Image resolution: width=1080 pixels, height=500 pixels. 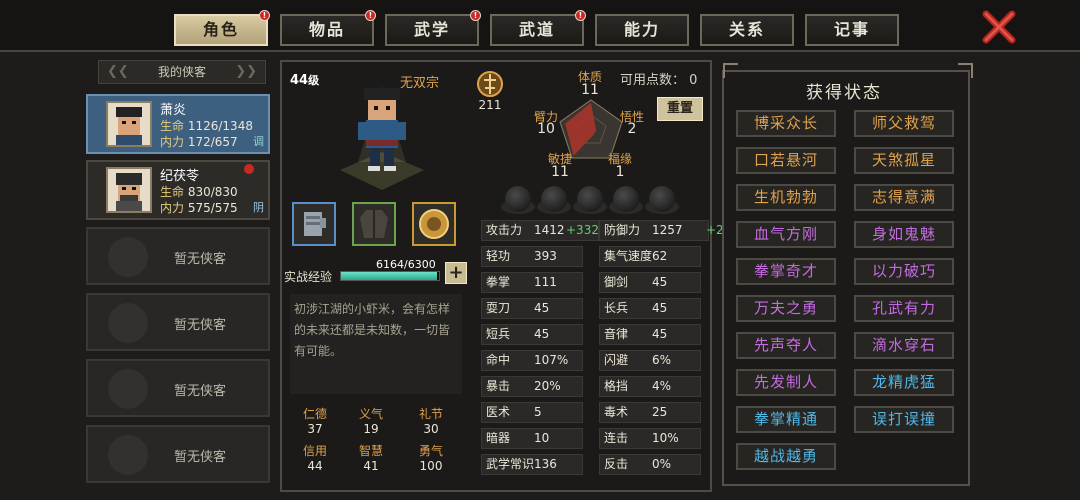 I want to click on stat-row: 反击 0%, so click(x=650, y=464).